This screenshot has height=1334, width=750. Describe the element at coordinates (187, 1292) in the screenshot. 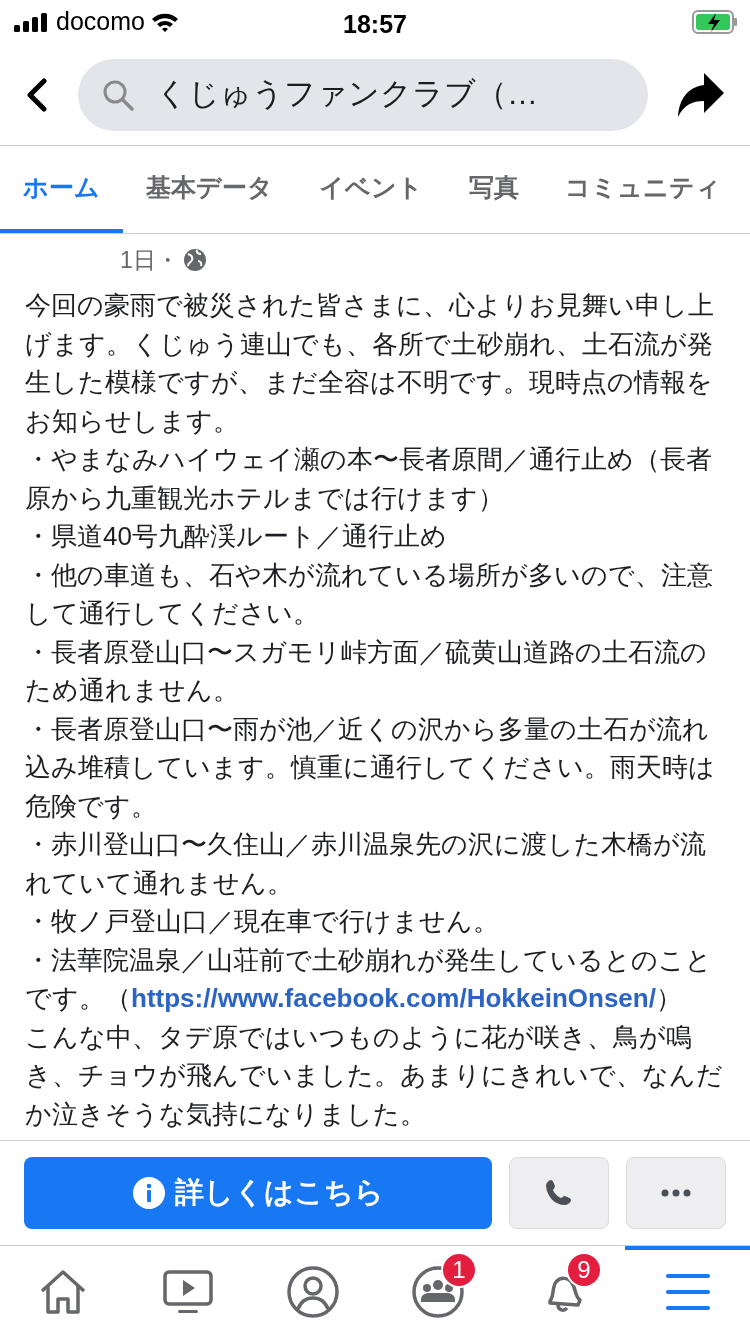

I see `video-icon` at that location.